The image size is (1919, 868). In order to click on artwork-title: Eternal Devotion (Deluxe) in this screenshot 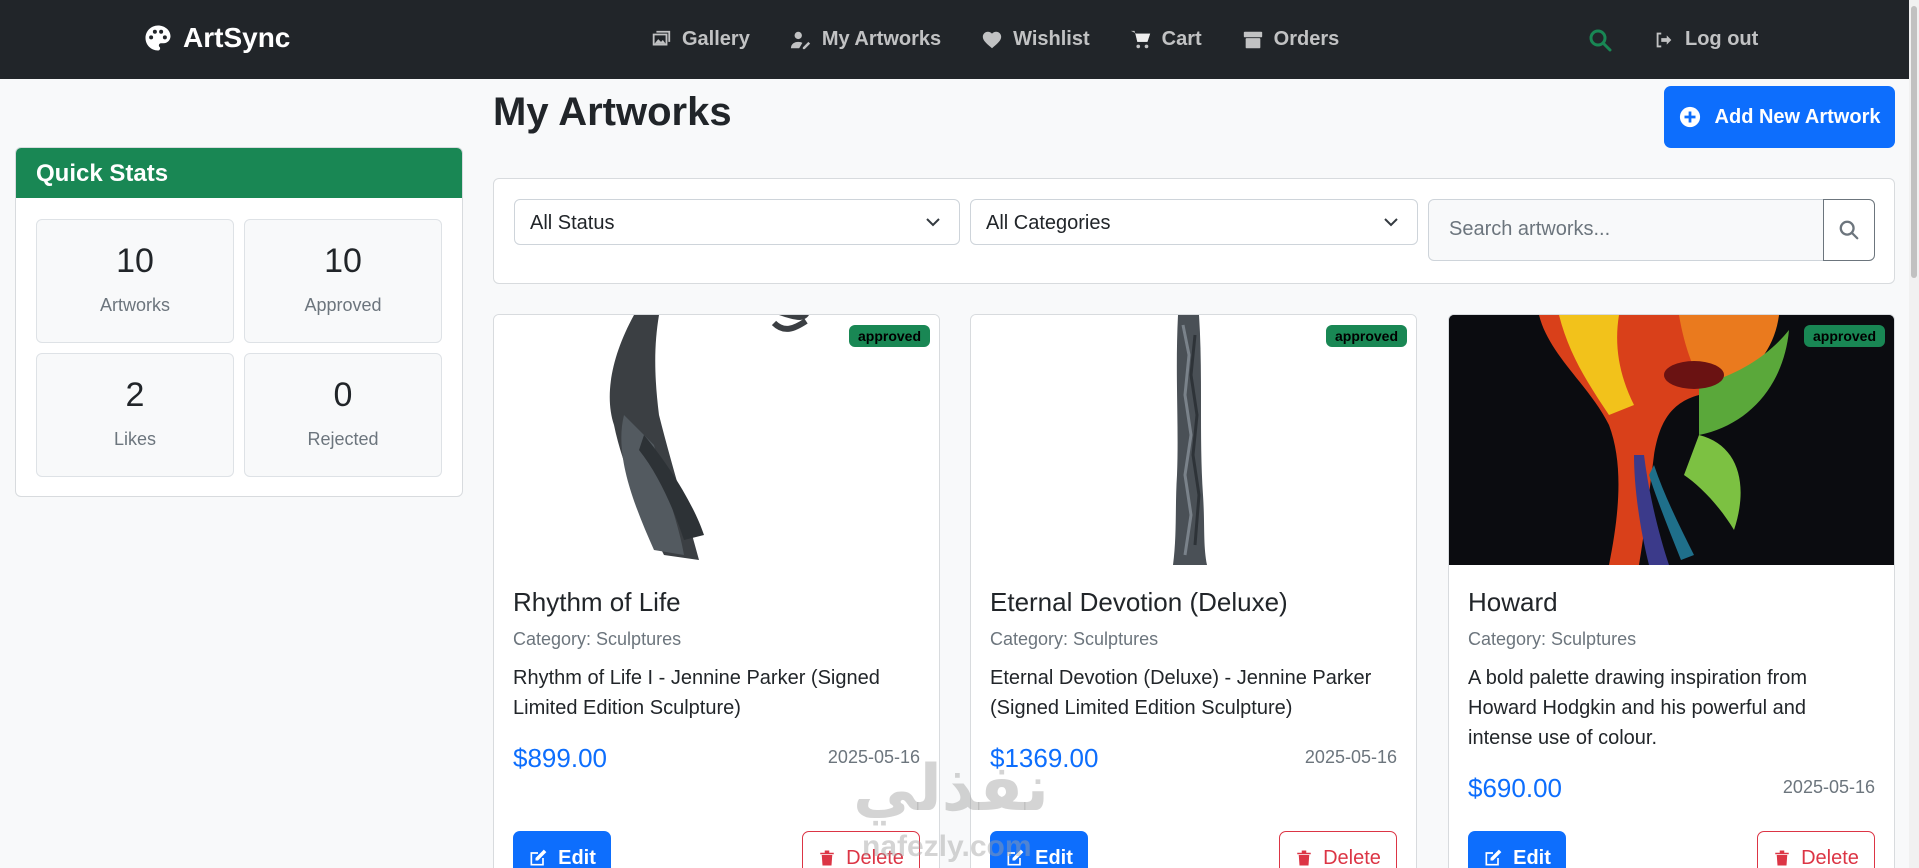, I will do `click(1139, 602)`.